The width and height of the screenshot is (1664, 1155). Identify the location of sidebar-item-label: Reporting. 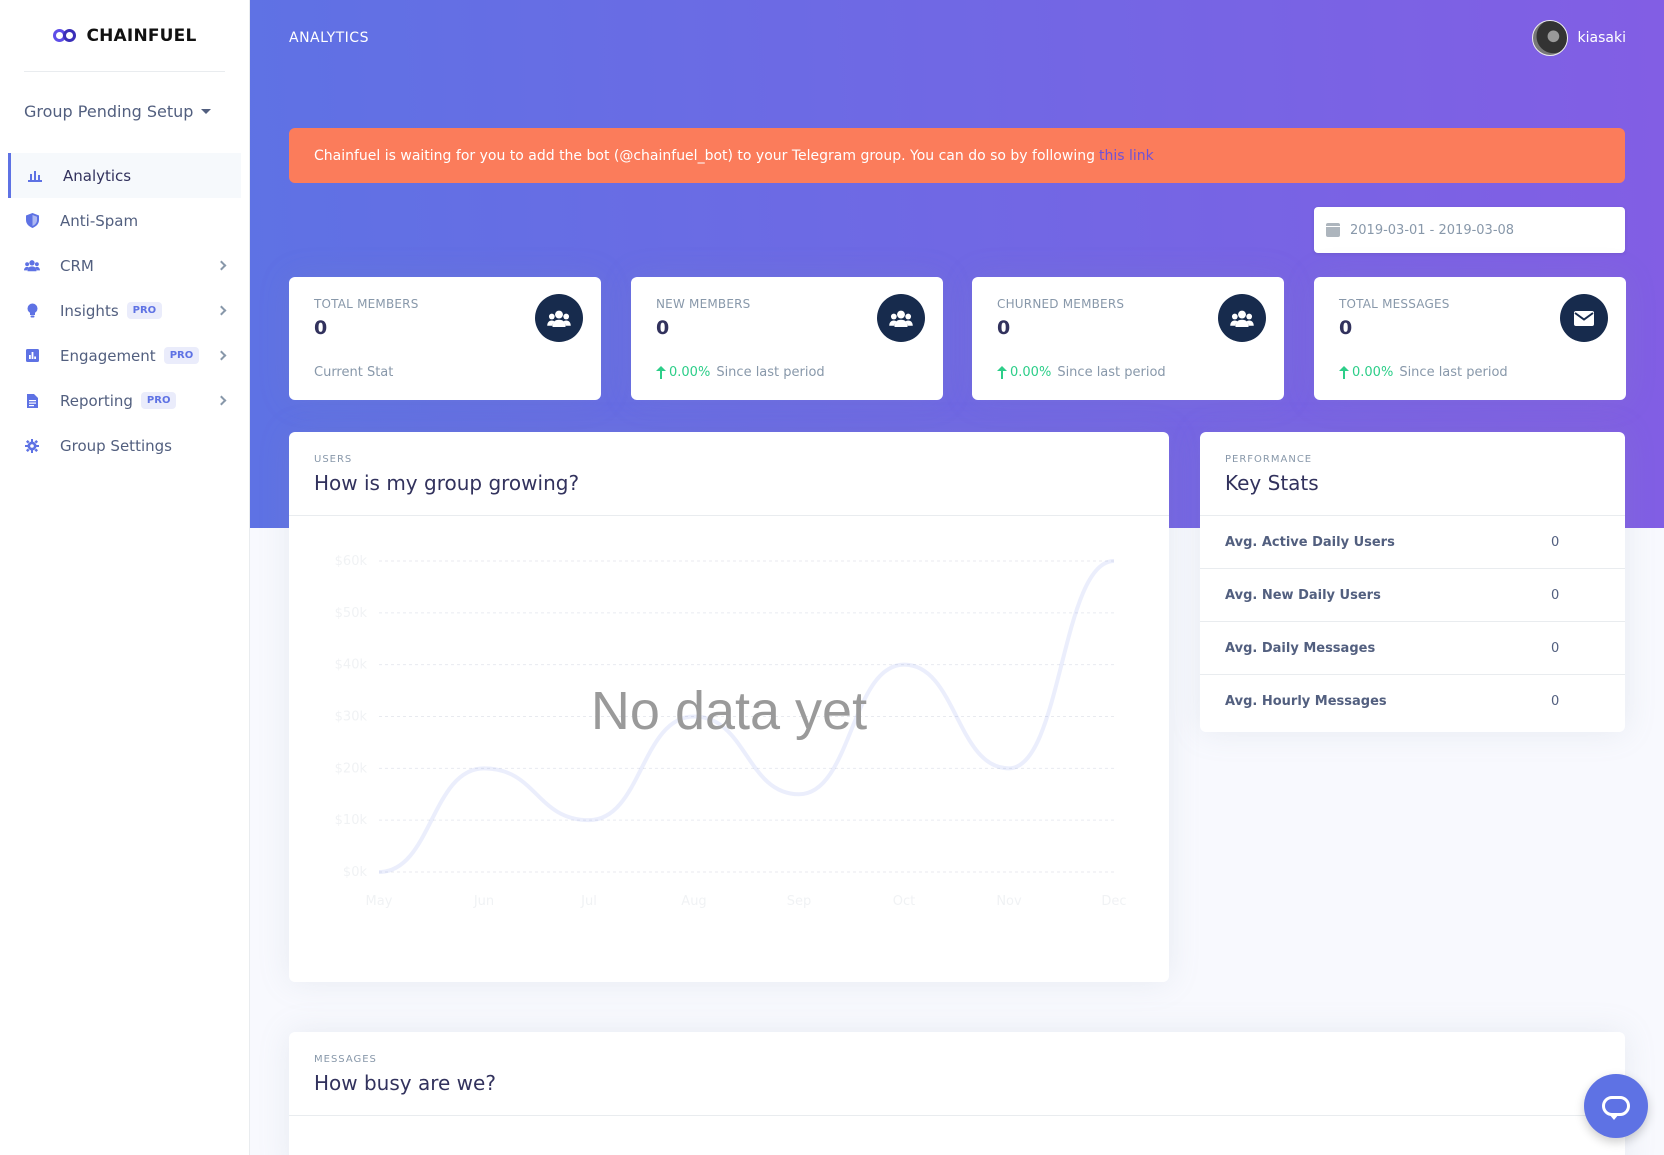
(96, 400).